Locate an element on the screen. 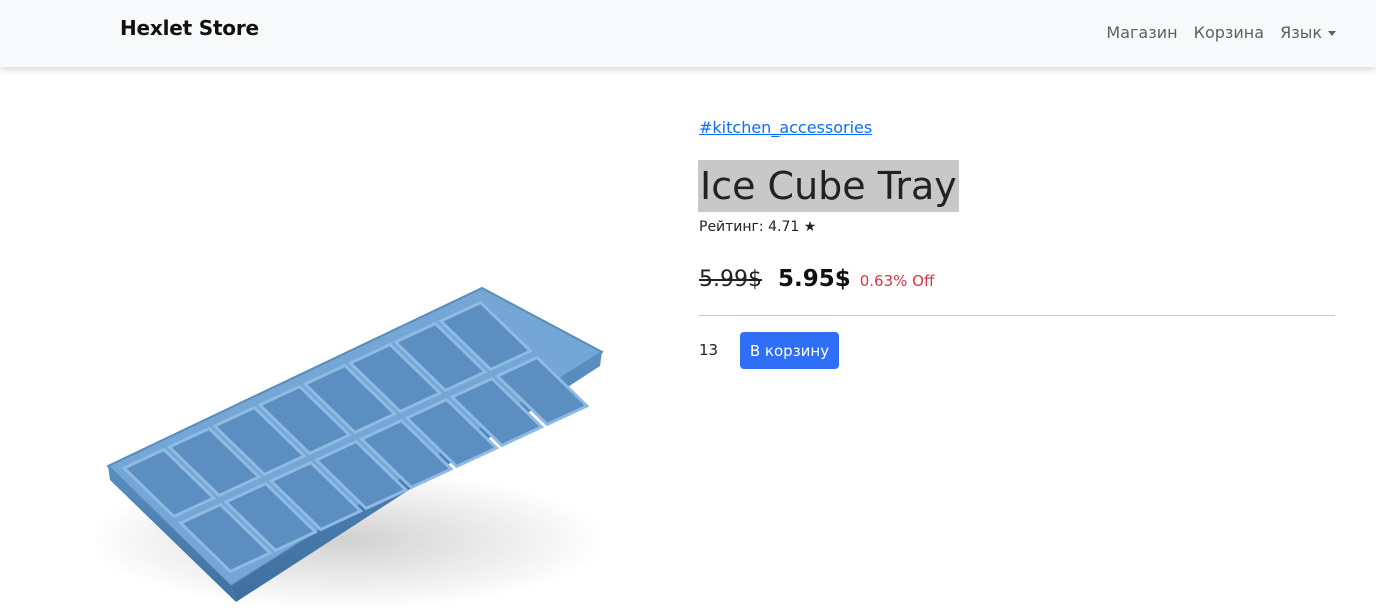 This screenshot has width=1376, height=613. language-dropdown: Язык is located at coordinates (1308, 32).